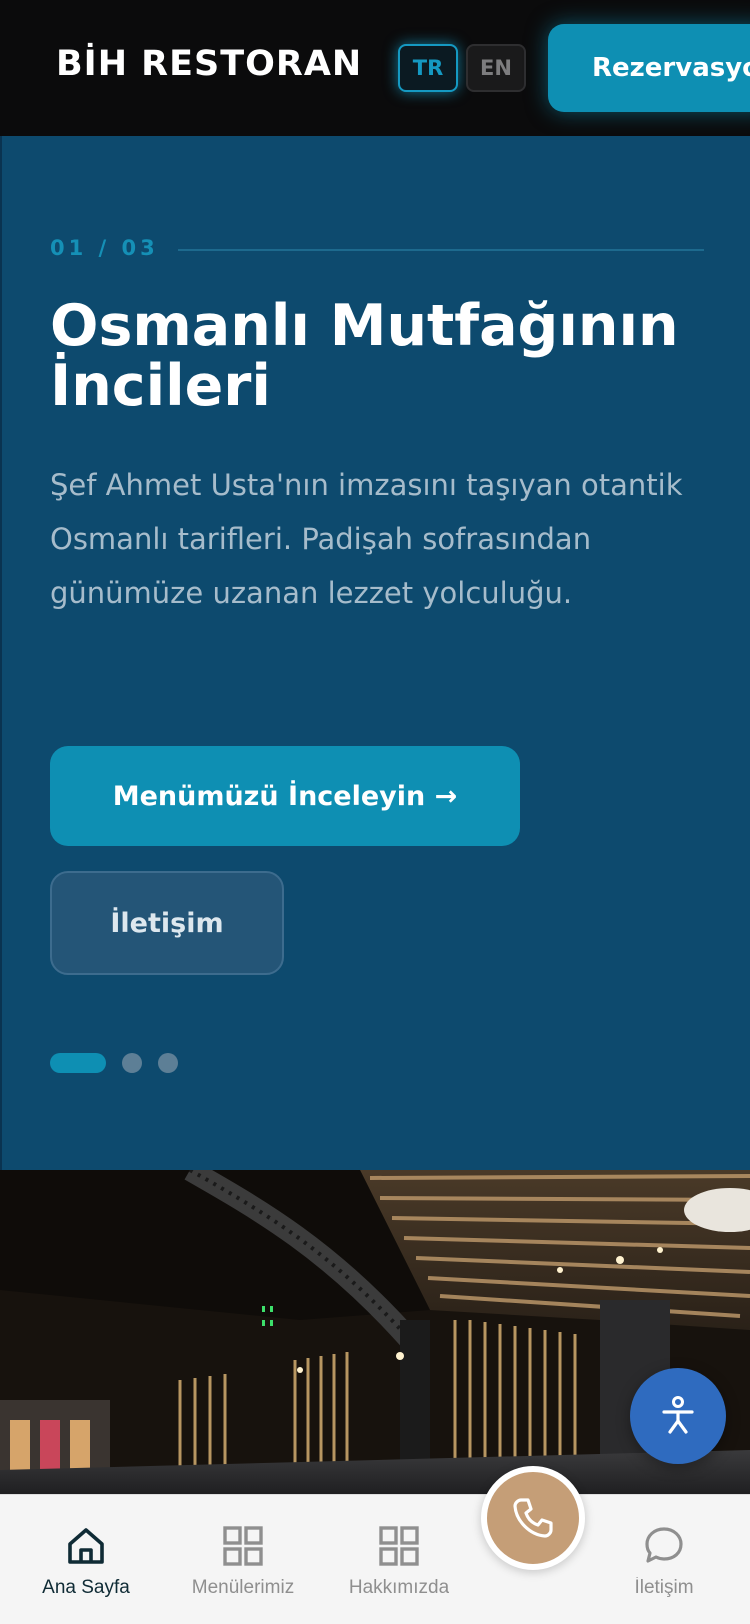  What do you see at coordinates (167, 923) in the screenshot?
I see `contact-button: İletişim` at bounding box center [167, 923].